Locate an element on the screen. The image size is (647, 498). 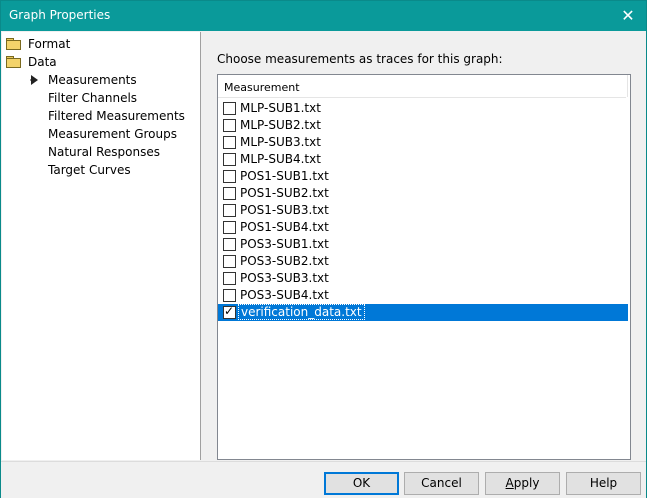
list-item-label: POS1-SUB2.txt is located at coordinates (284, 193).